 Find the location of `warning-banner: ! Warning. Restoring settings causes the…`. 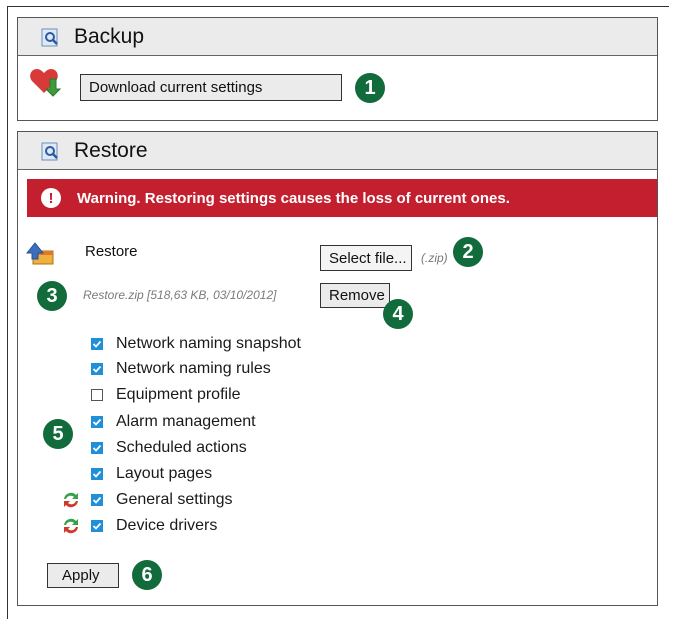

warning-banner: ! Warning. Restoring settings causes the… is located at coordinates (342, 198).